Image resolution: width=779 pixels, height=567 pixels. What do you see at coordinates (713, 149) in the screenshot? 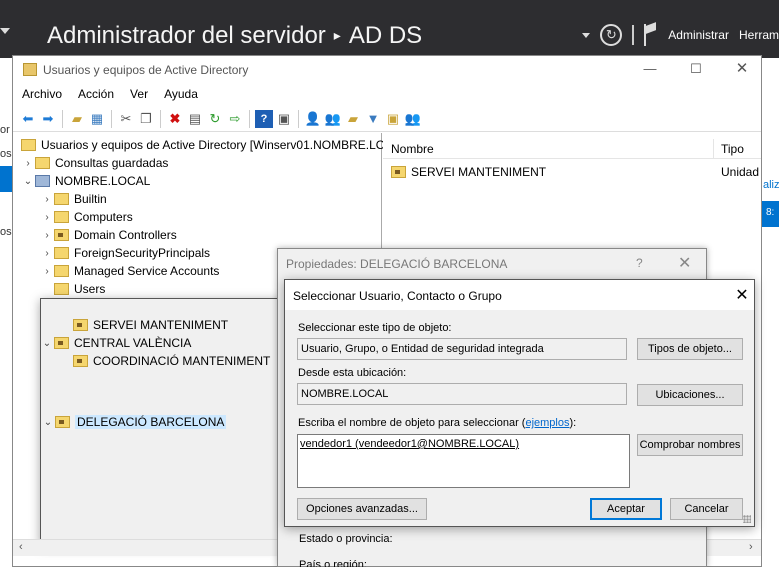
I see `column-divider` at bounding box center [713, 149].